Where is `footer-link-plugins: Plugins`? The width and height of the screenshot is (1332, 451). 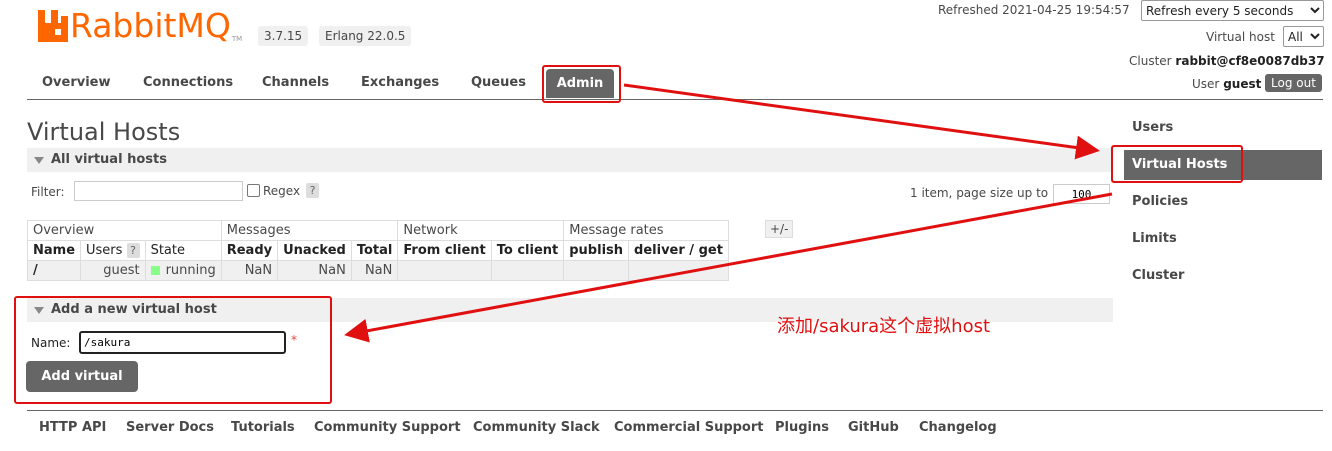 footer-link-plugins: Plugins is located at coordinates (802, 427).